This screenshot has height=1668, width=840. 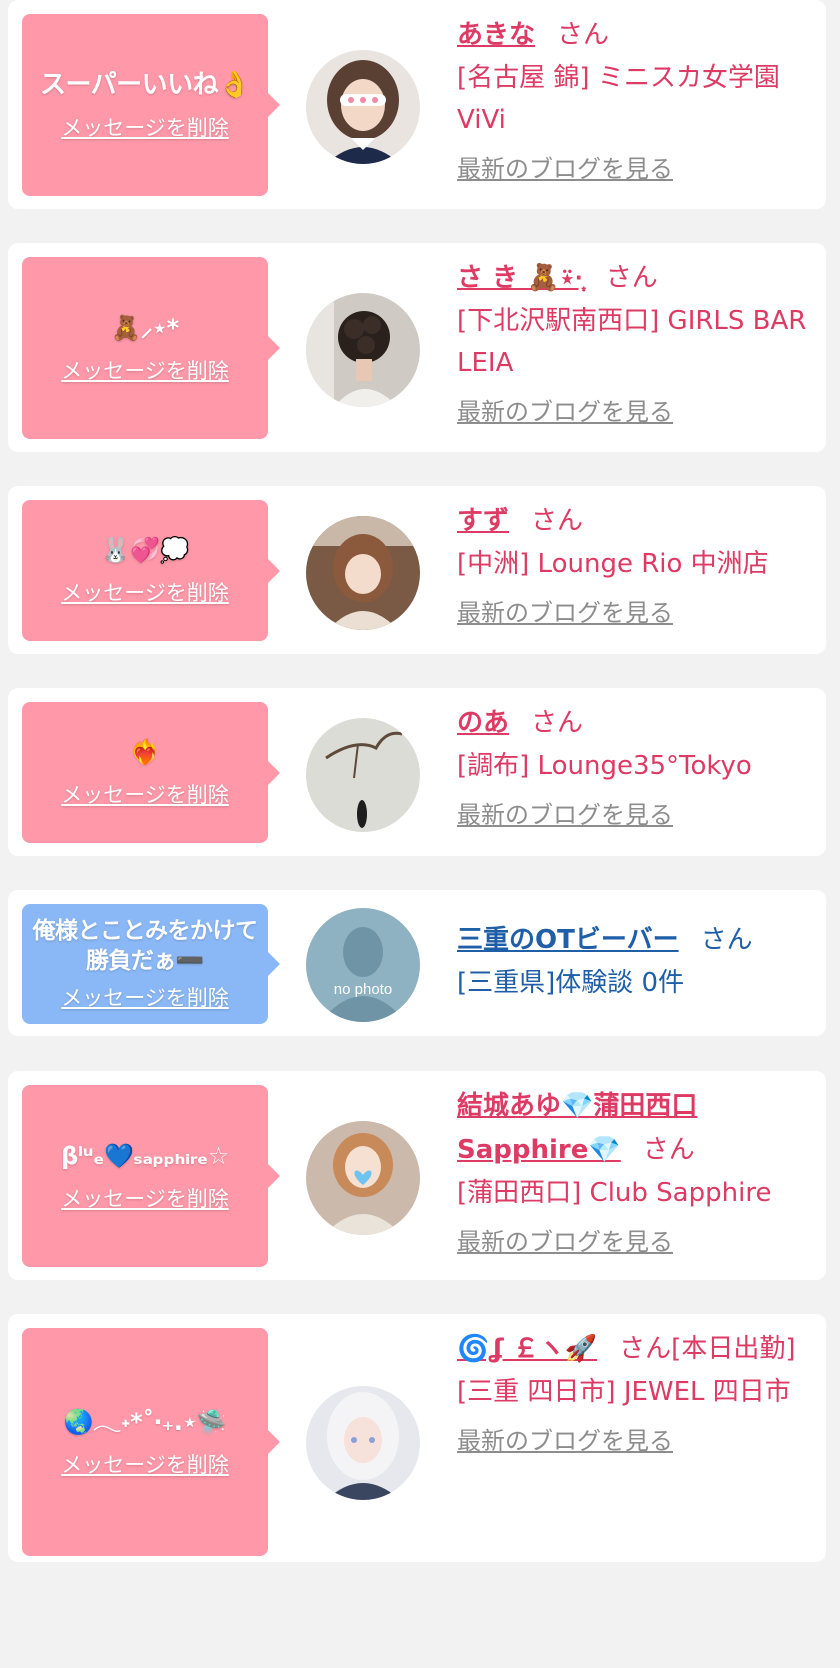 What do you see at coordinates (527, 1349) in the screenshot?
I see `cast-name-link: 🌀ʆ ￡ヽ🚀` at bounding box center [527, 1349].